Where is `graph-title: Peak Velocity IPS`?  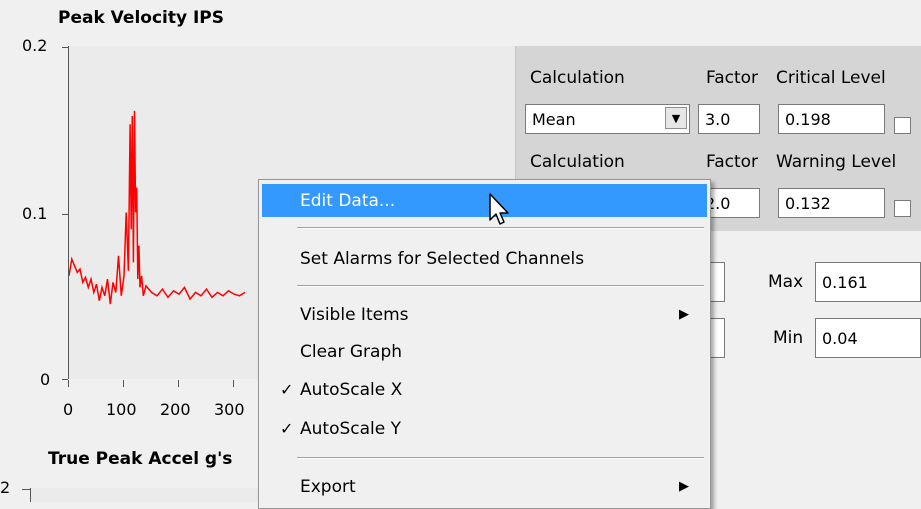 graph-title: Peak Velocity IPS is located at coordinates (141, 18).